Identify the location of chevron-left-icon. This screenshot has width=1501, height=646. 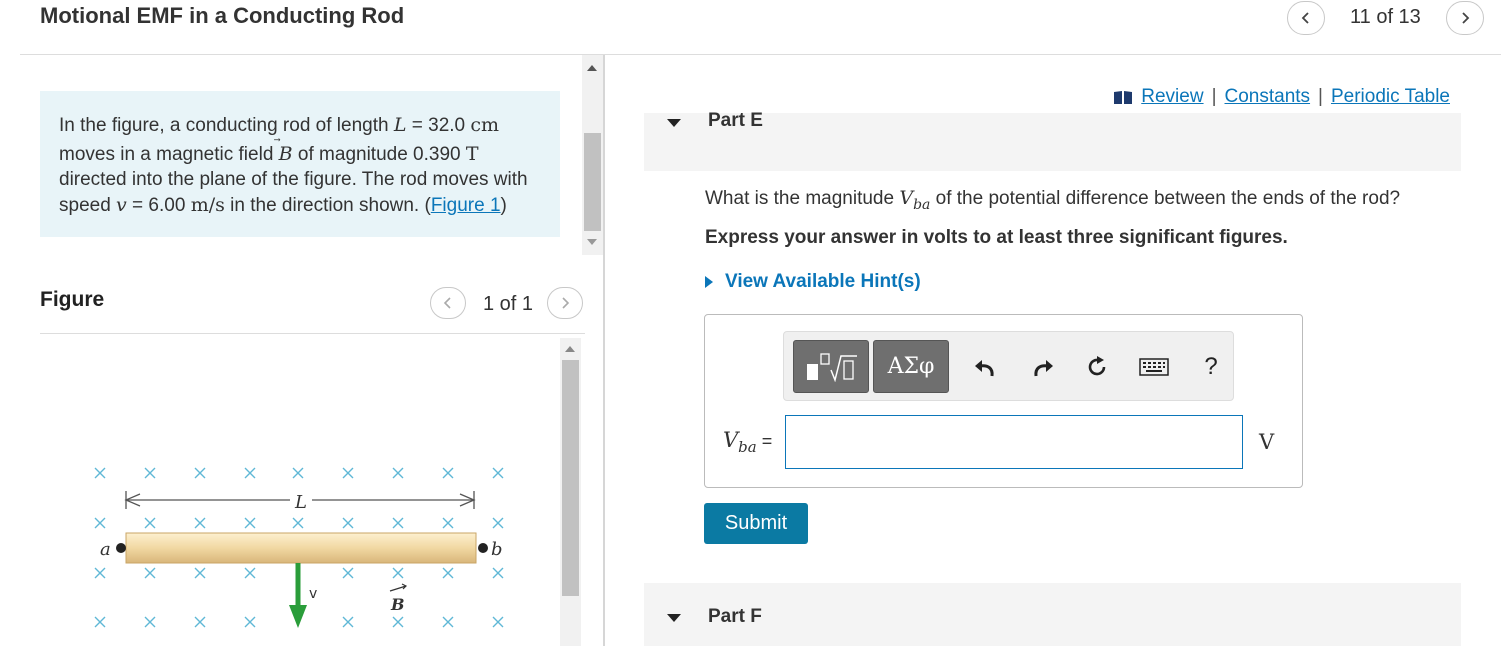
(447, 303).